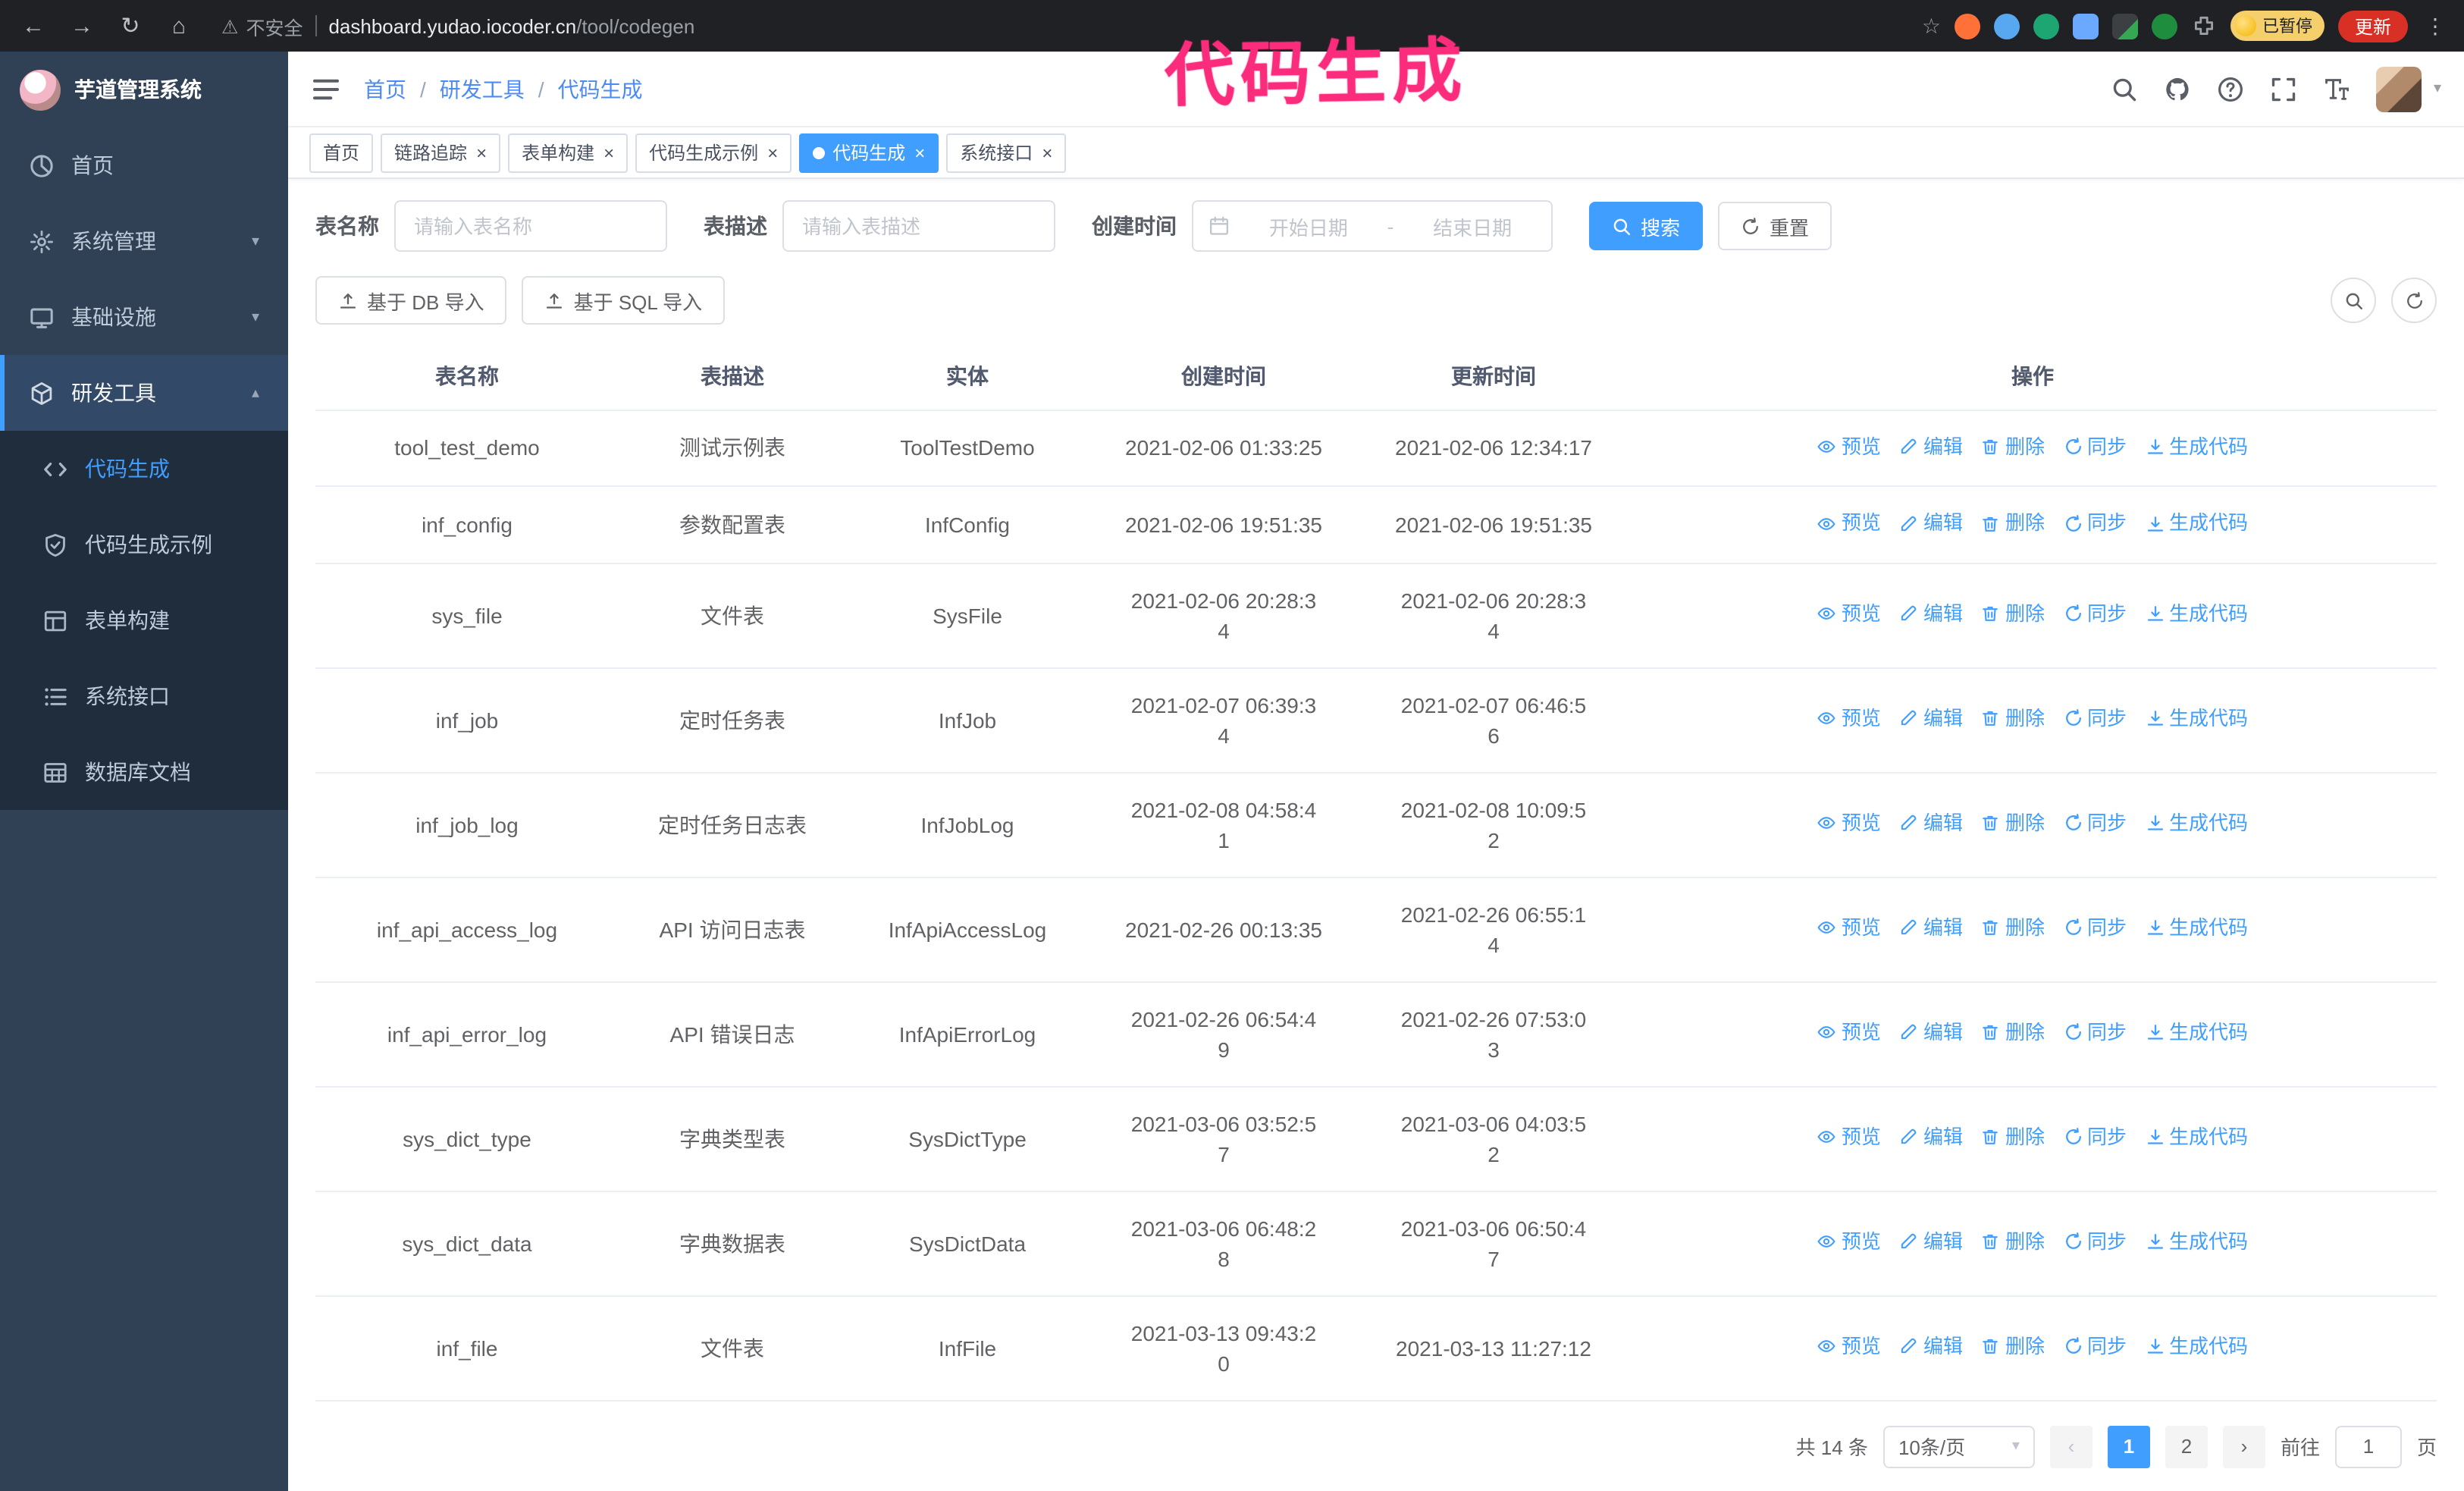 The height and width of the screenshot is (1491, 2464). Describe the element at coordinates (2372, 26) in the screenshot. I see `browser-update-button: 更新` at that location.